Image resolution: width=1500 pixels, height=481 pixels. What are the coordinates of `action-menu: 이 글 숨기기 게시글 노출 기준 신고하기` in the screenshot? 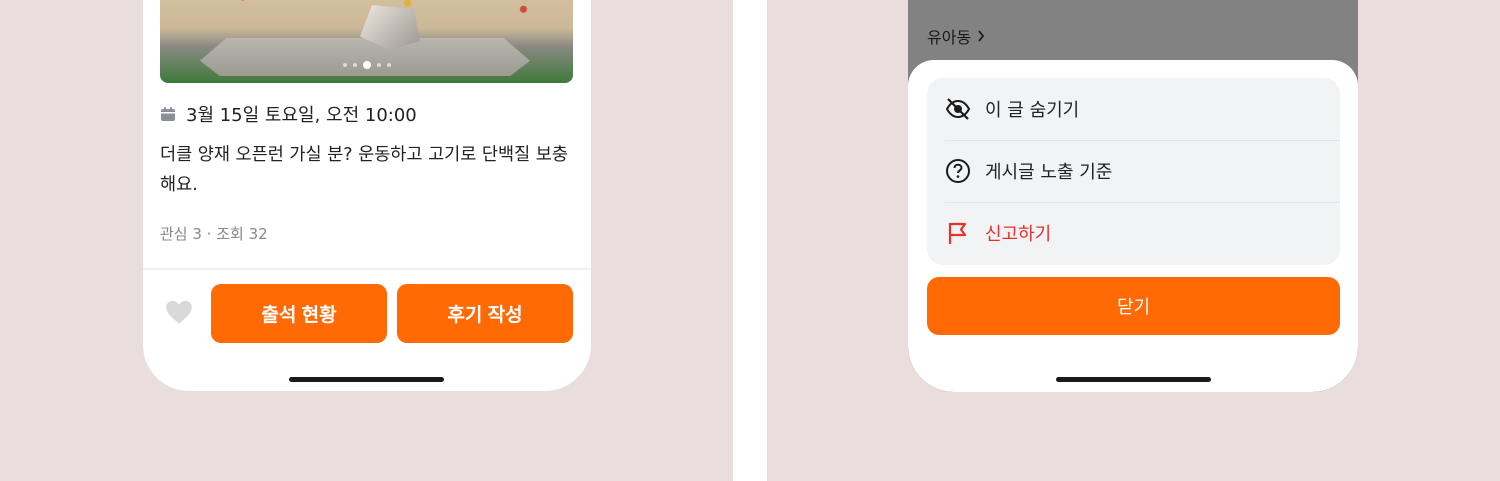 It's located at (1133, 171).